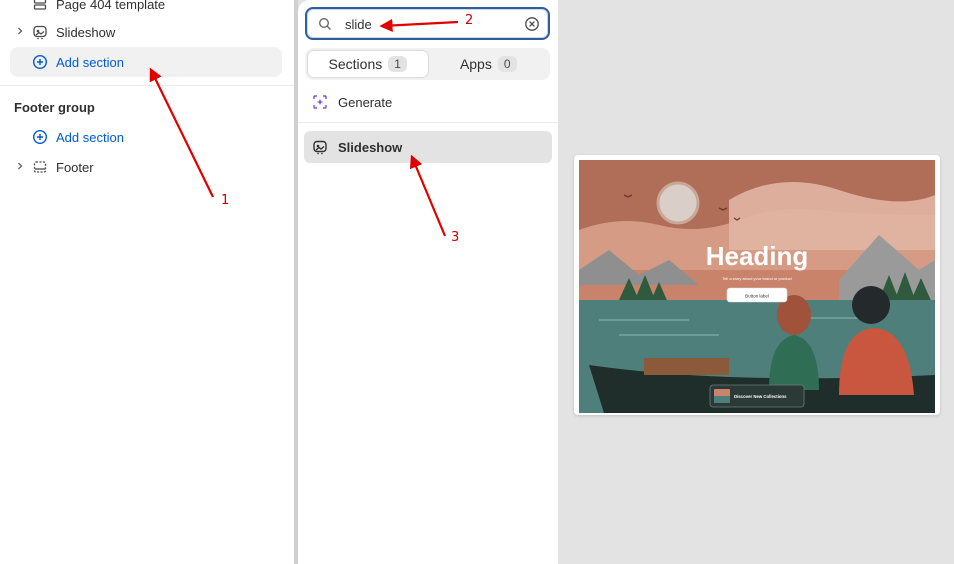  What do you see at coordinates (757, 296) in the screenshot?
I see `preview-button: Button label` at bounding box center [757, 296].